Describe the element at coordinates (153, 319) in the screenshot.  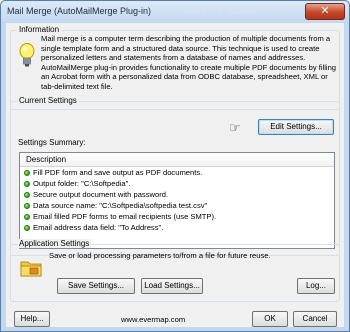
I see `website-link: www.evermap.com` at that location.